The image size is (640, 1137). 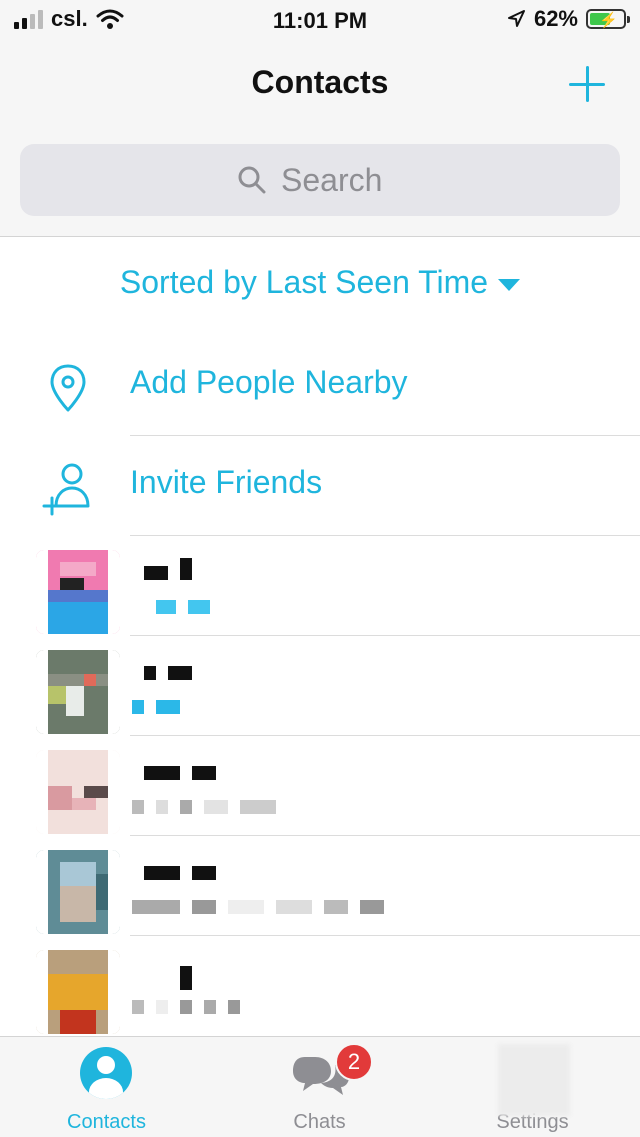 I want to click on invite-friends-row: Invite Friends, so click(x=320, y=484).